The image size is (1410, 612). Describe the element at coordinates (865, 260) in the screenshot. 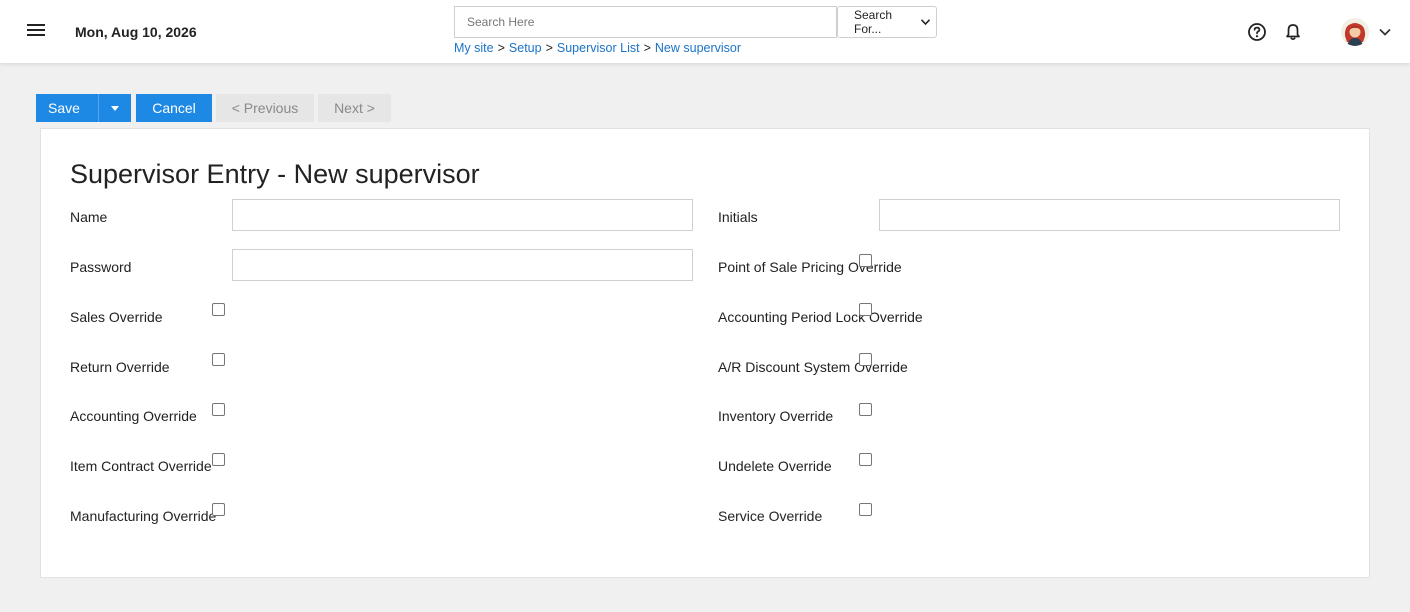

I see `pos-pricing-override-checkbox` at that location.